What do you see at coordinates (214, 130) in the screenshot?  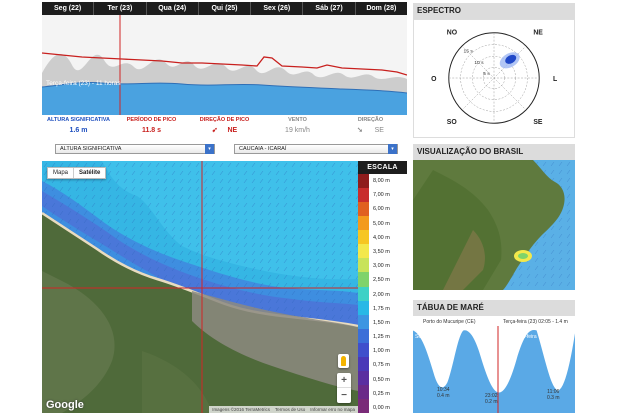 I see `direction-arrow-icon: ➹` at bounding box center [214, 130].